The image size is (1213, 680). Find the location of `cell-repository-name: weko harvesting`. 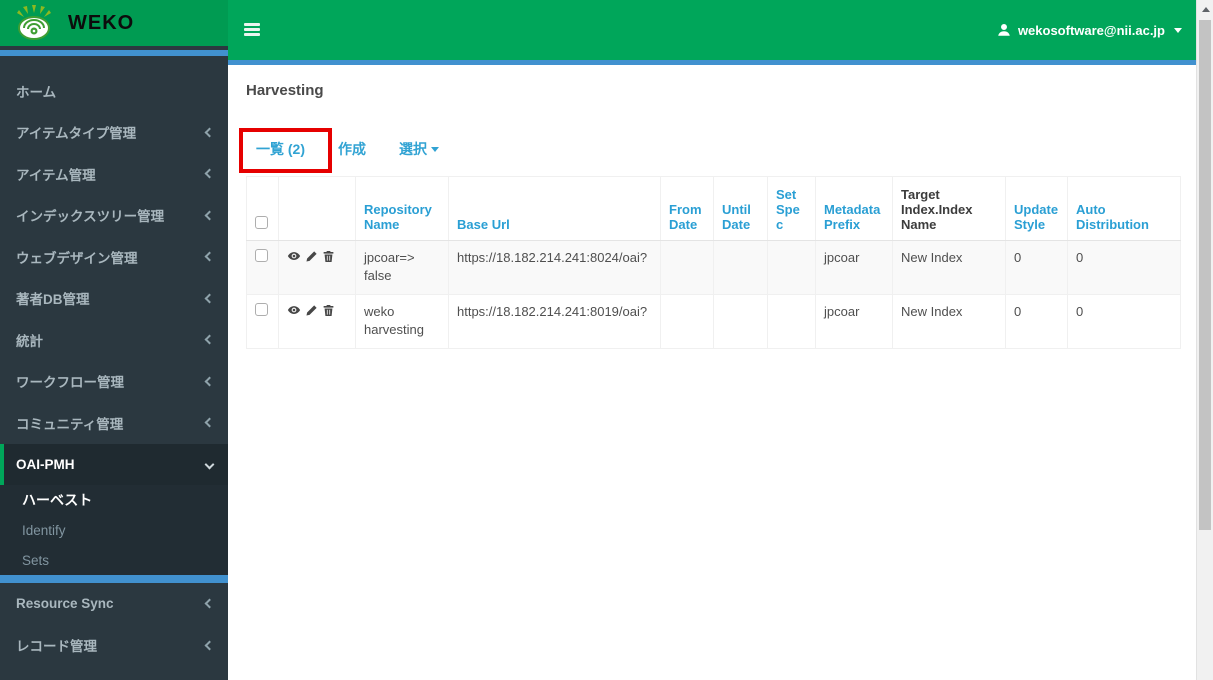

cell-repository-name: weko harvesting is located at coordinates (402, 321).